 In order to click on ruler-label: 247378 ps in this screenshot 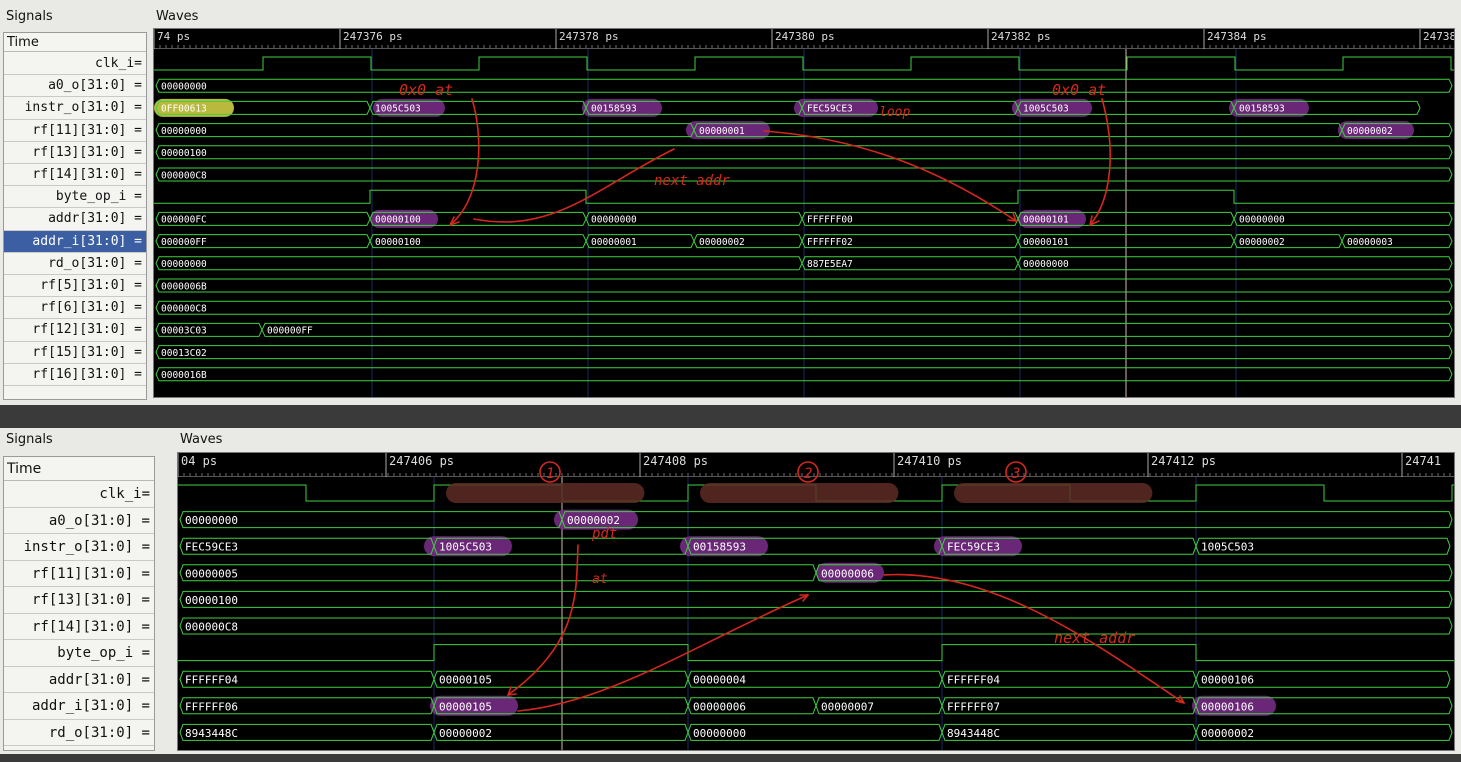, I will do `click(589, 36)`.